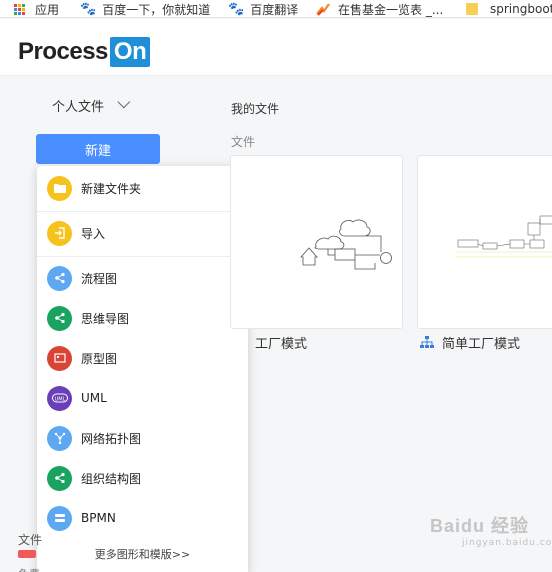 The width and height of the screenshot is (552, 572). I want to click on logo-badge: On, so click(130, 52).